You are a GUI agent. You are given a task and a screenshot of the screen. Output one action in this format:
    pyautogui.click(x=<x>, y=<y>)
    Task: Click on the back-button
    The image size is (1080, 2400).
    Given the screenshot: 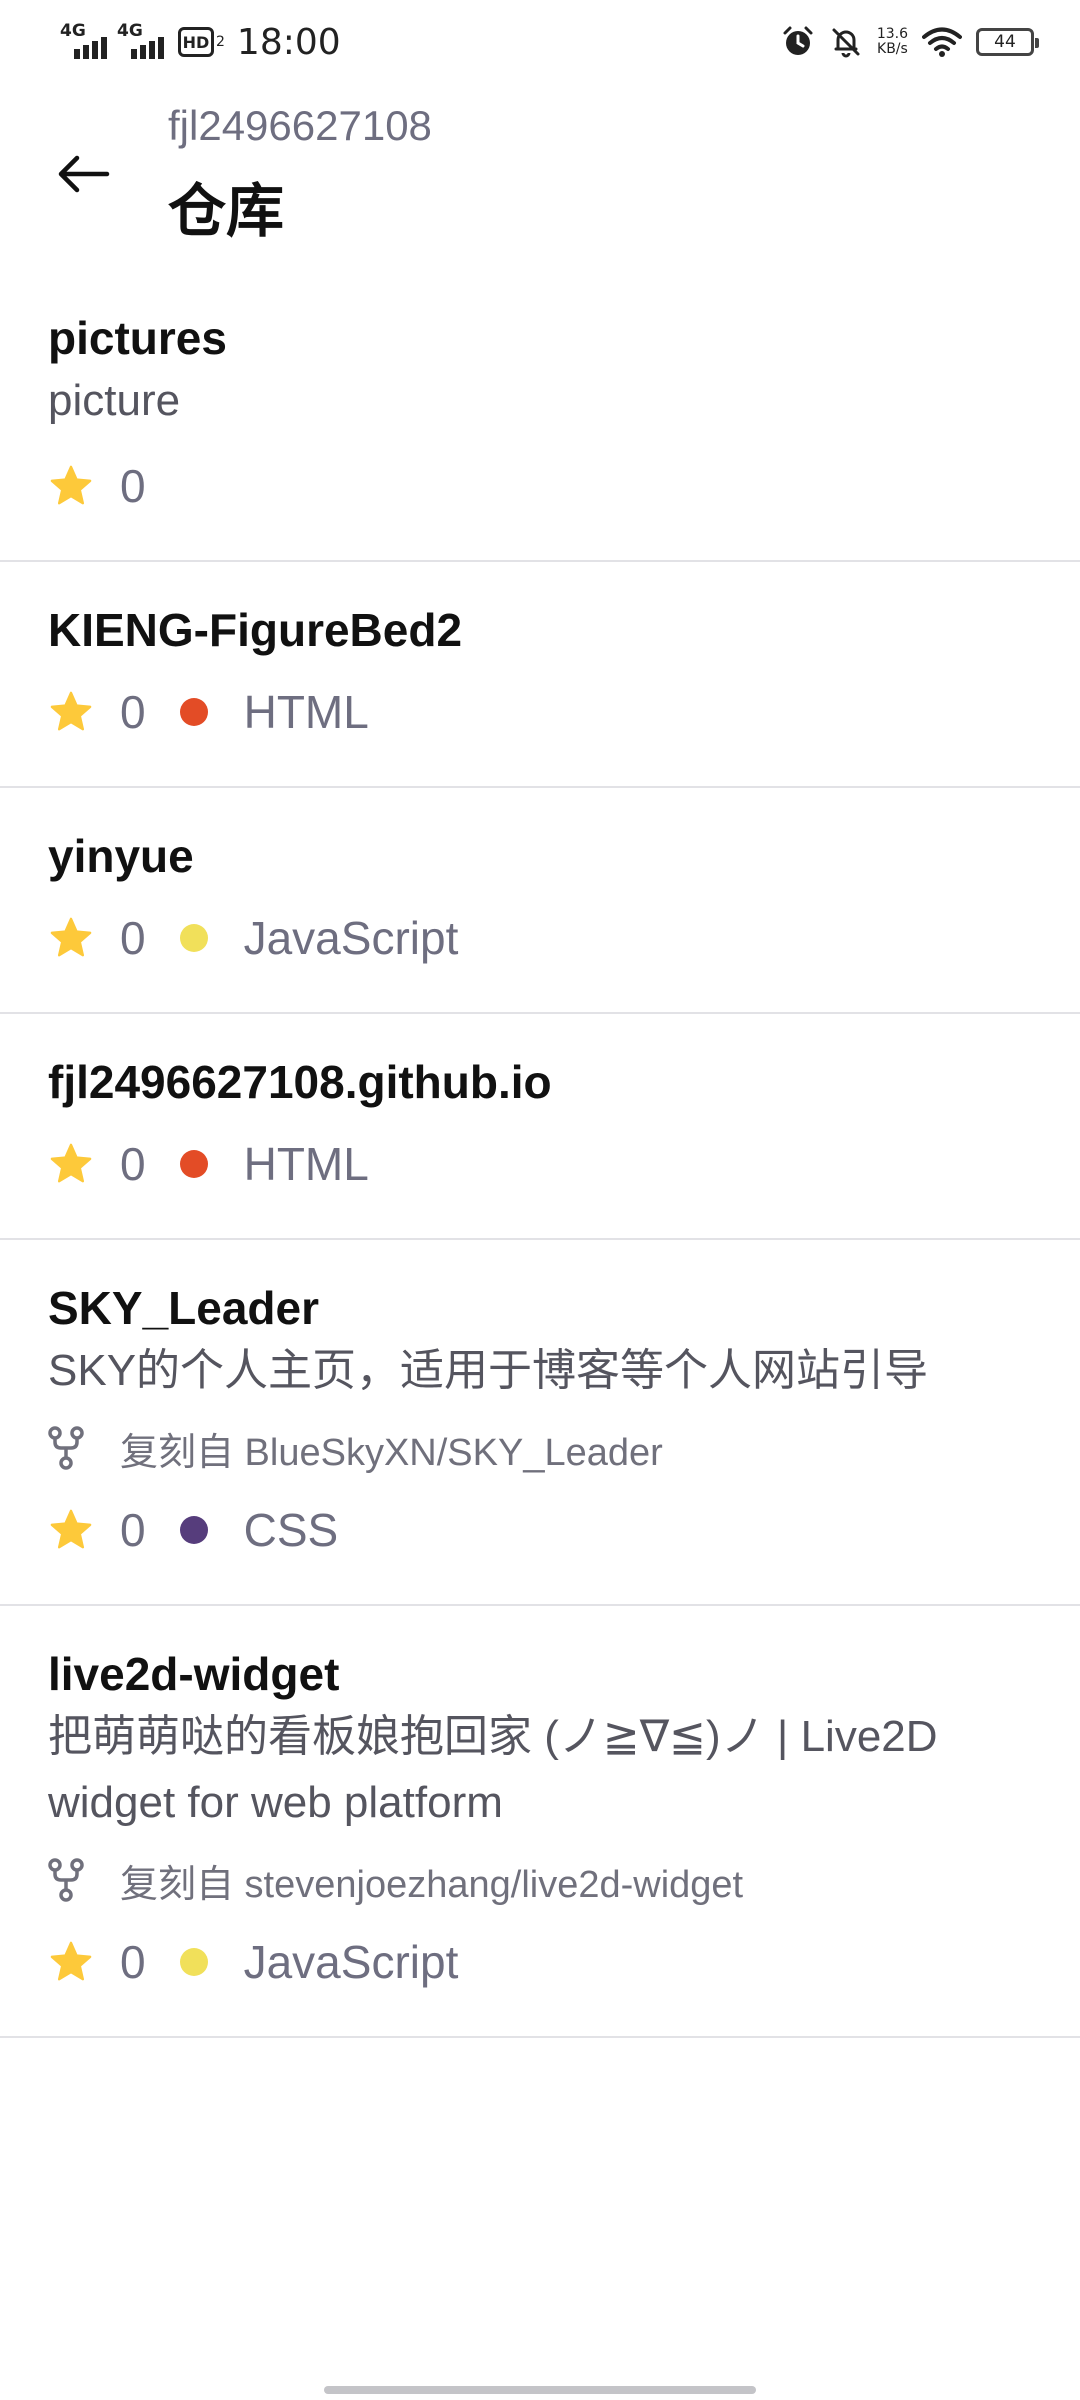 What is the action you would take?
    pyautogui.click(x=84, y=176)
    